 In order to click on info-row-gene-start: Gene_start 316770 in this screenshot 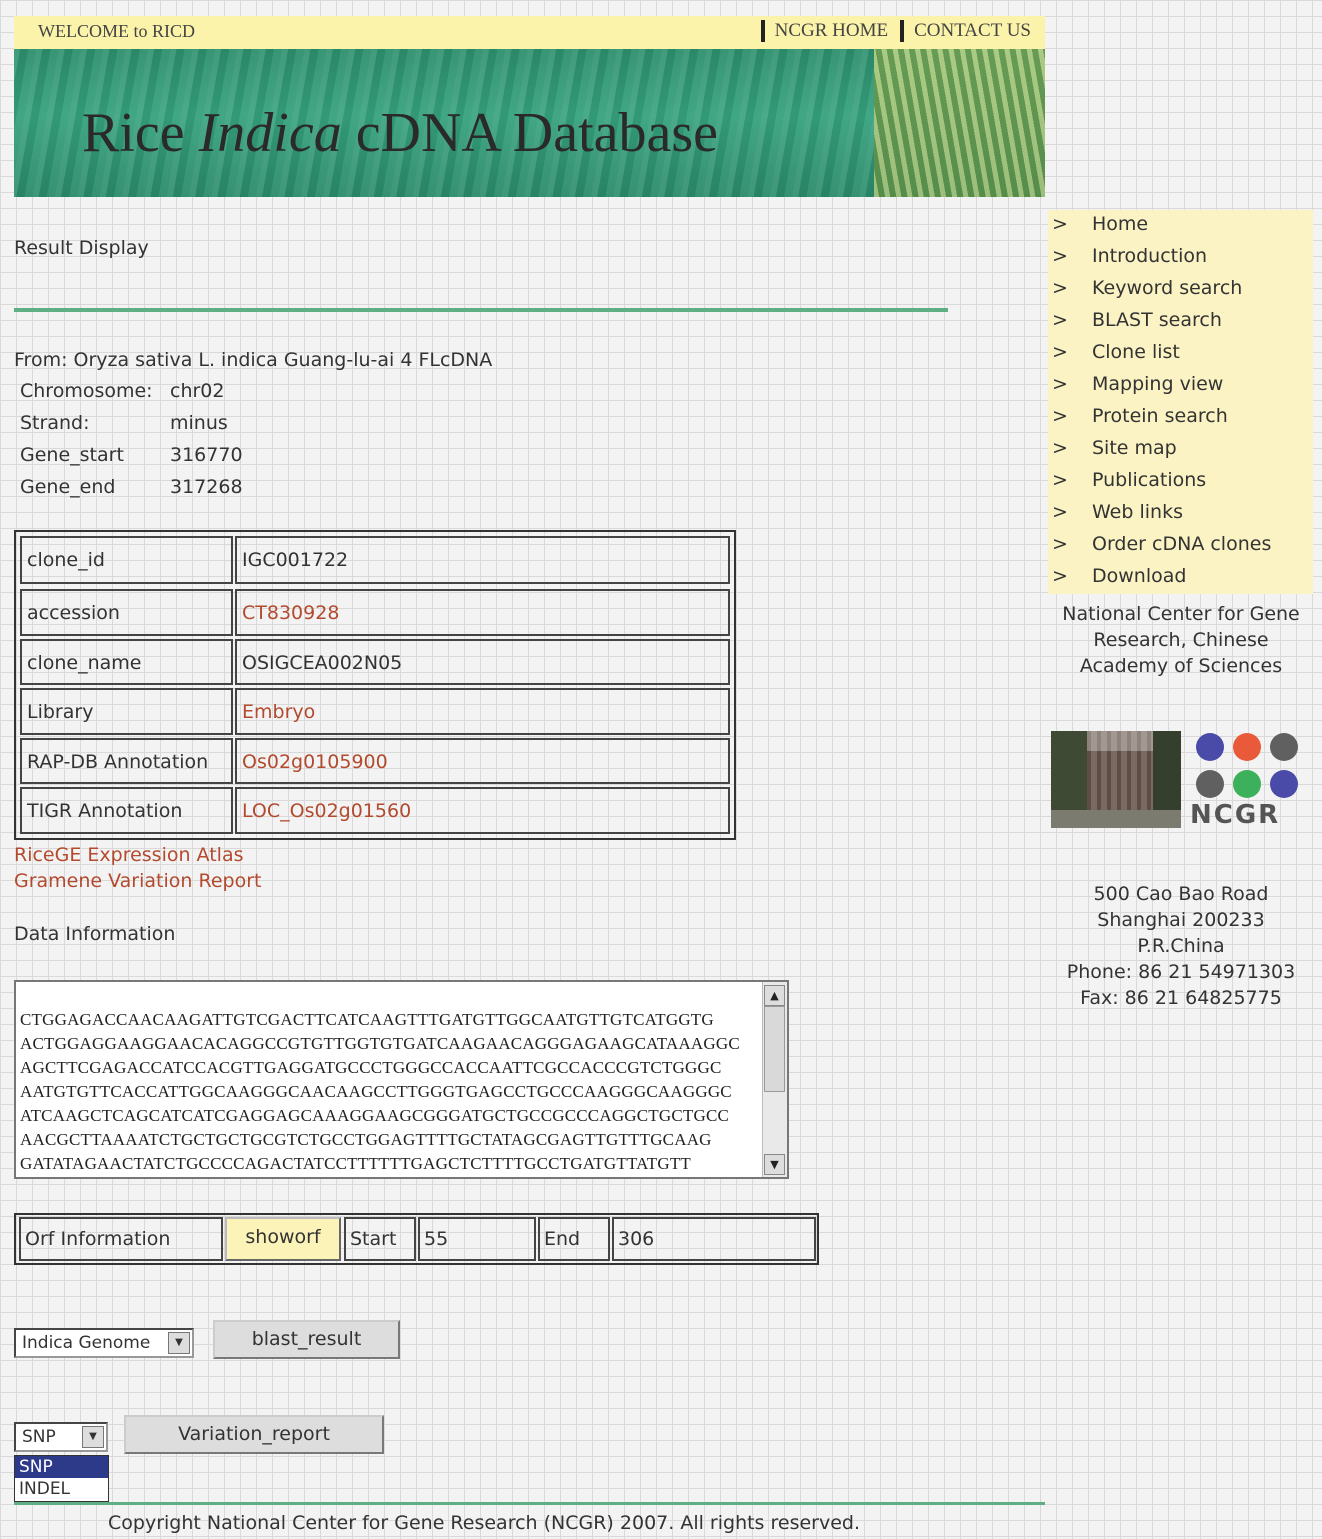, I will do `click(131, 455)`.